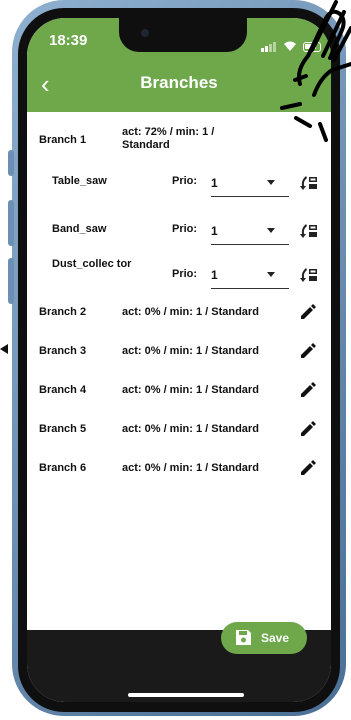  I want to click on tapping-hand-icon, so click(315, 71).